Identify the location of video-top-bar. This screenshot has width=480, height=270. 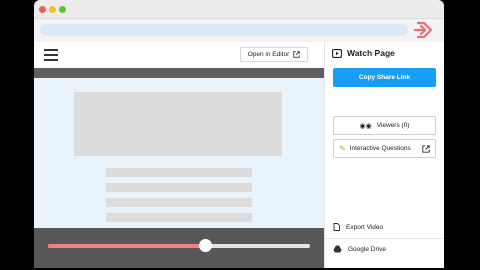
(179, 73).